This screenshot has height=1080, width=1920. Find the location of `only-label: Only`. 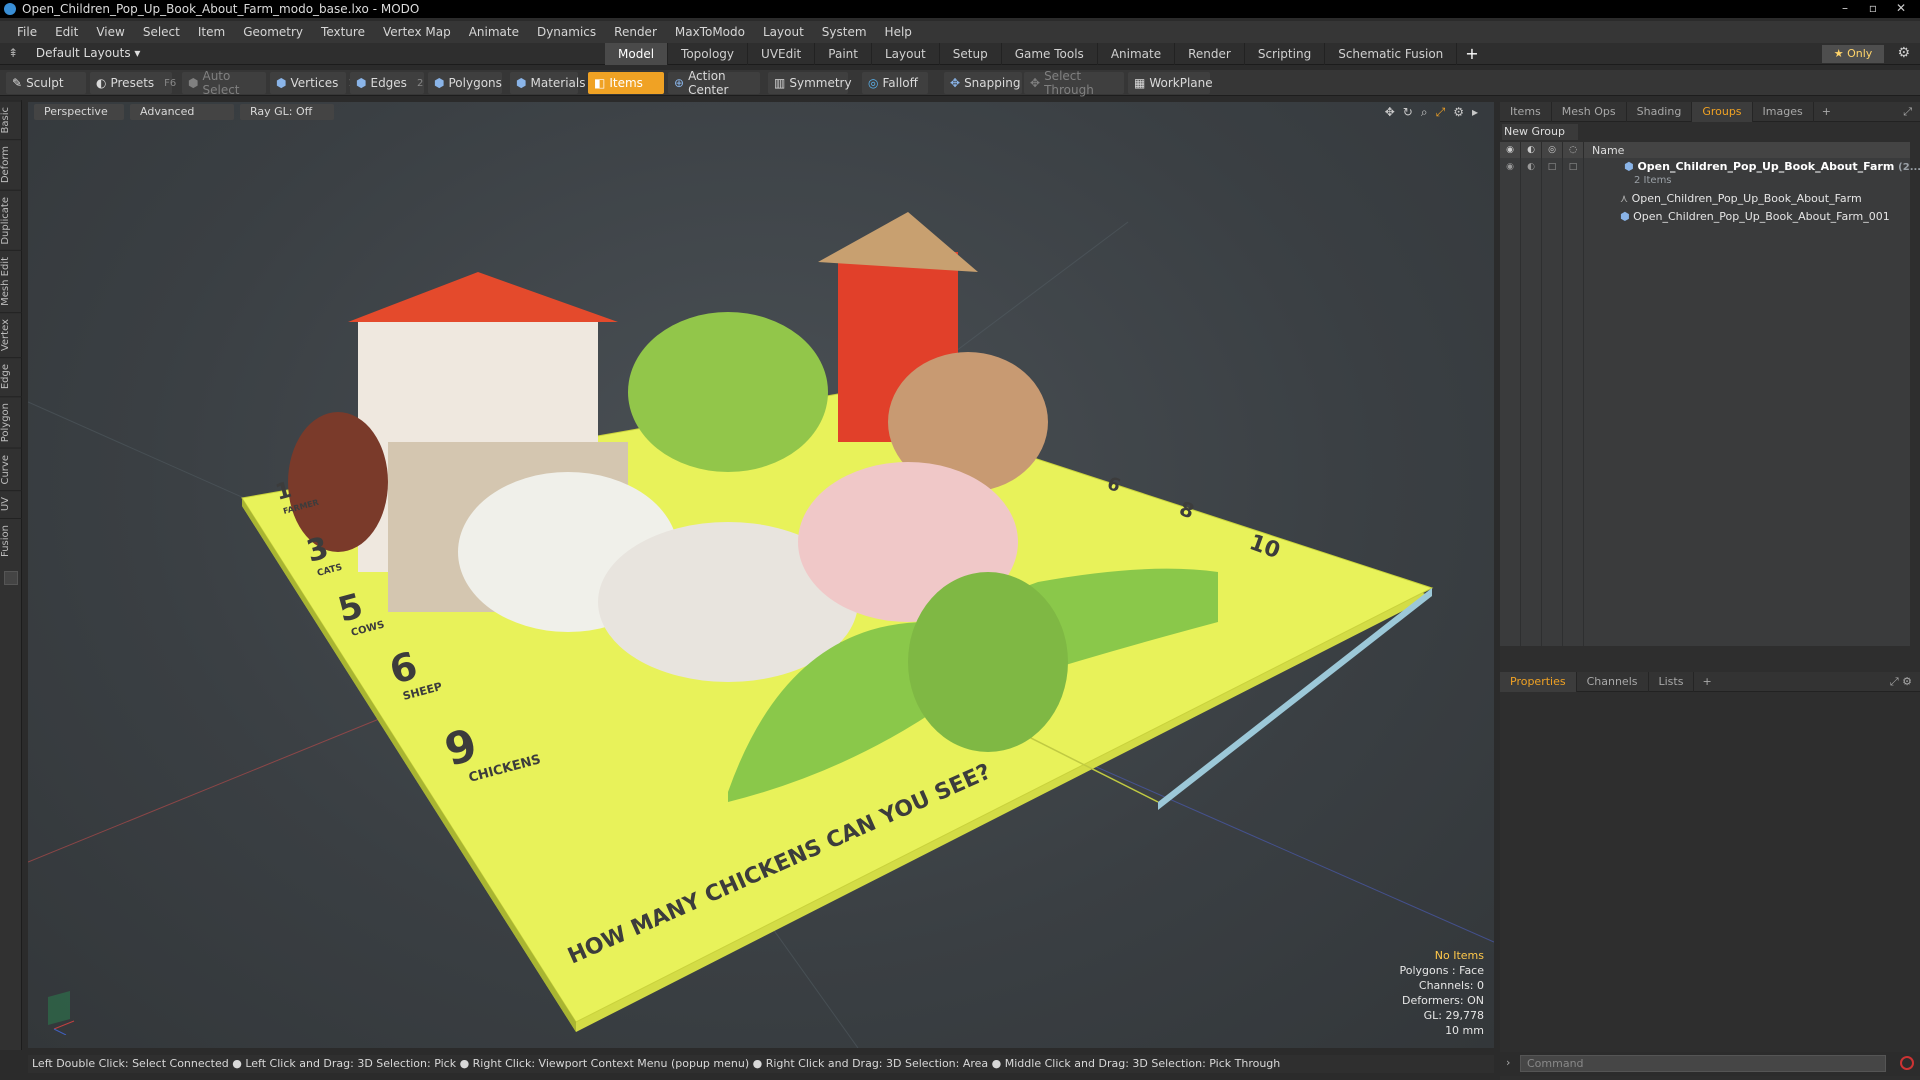

only-label: Only is located at coordinates (1860, 53).